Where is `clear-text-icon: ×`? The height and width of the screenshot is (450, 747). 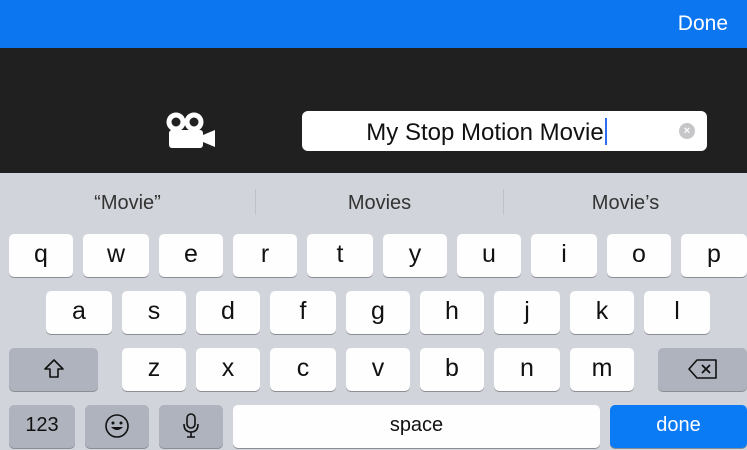 clear-text-icon: × is located at coordinates (687, 131).